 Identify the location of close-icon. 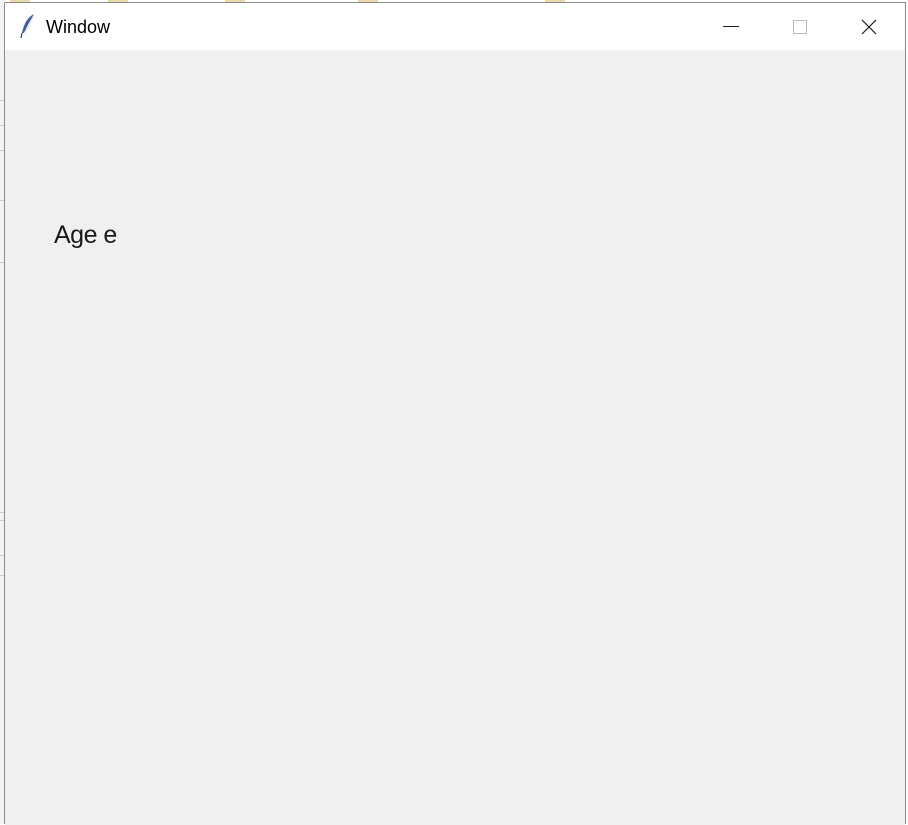
(868, 26).